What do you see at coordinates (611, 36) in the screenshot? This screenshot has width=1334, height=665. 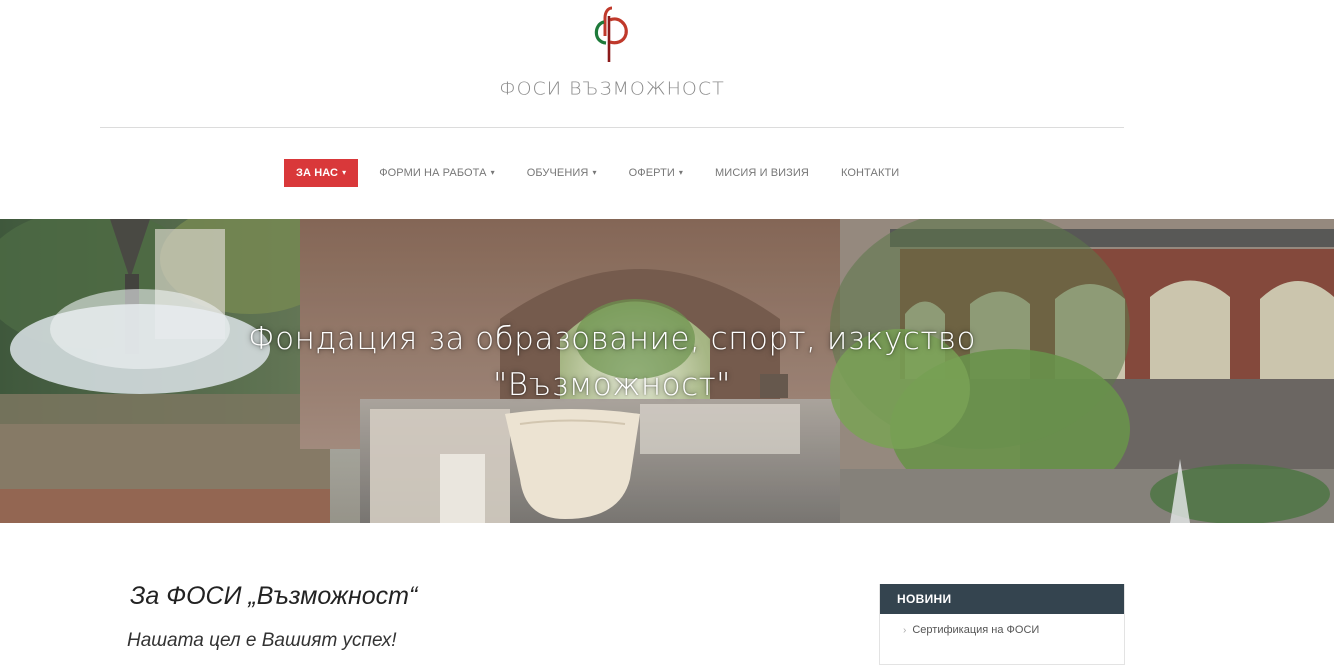 I see `phi-logo-icon` at bounding box center [611, 36].